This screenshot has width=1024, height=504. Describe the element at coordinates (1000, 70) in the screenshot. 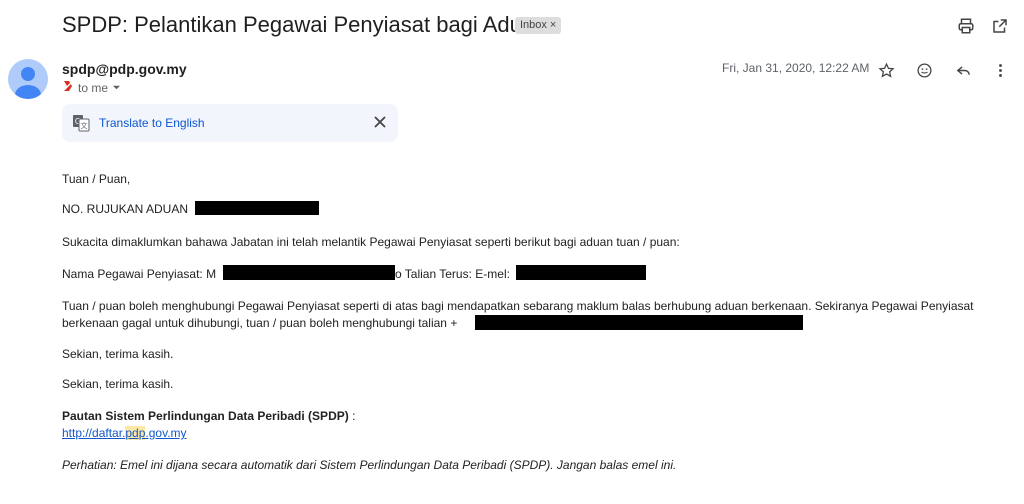

I see `more-vert-icon` at that location.